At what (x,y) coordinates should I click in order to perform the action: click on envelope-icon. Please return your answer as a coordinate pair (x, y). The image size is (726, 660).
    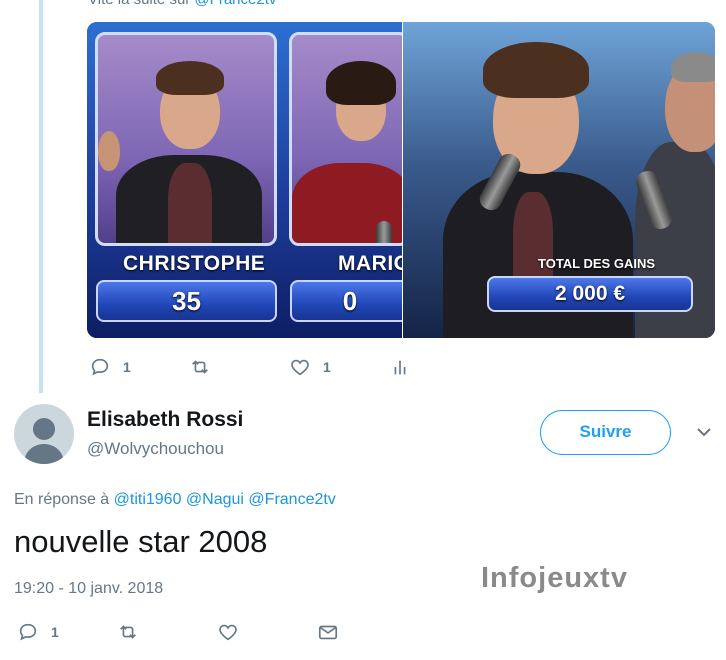
    Looking at the image, I should click on (328, 632).